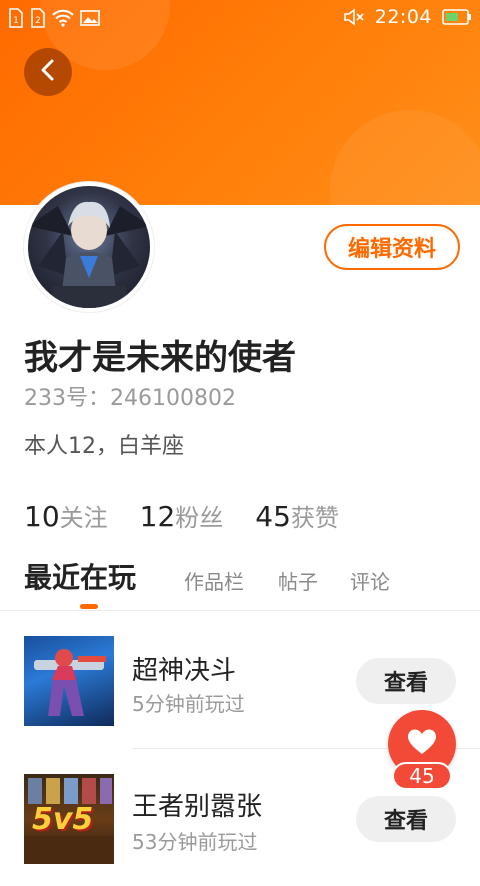 Image resolution: width=480 pixels, height=886 pixels. I want to click on edit-profile-button: 编辑资料, so click(392, 247).